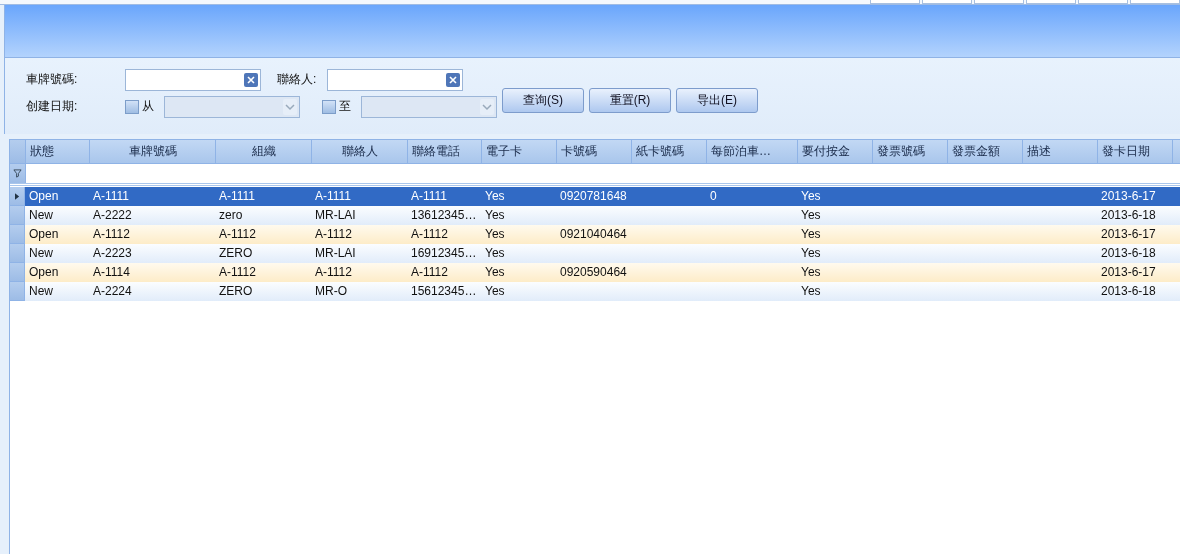 The image size is (1180, 554). What do you see at coordinates (264, 151) in the screenshot?
I see `column-header: 組織` at bounding box center [264, 151].